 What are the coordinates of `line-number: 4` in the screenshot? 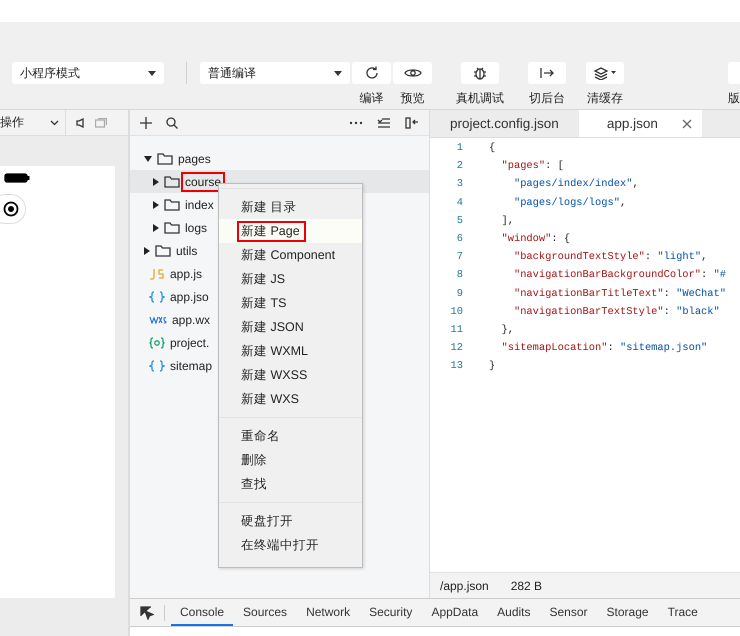 It's located at (460, 202).